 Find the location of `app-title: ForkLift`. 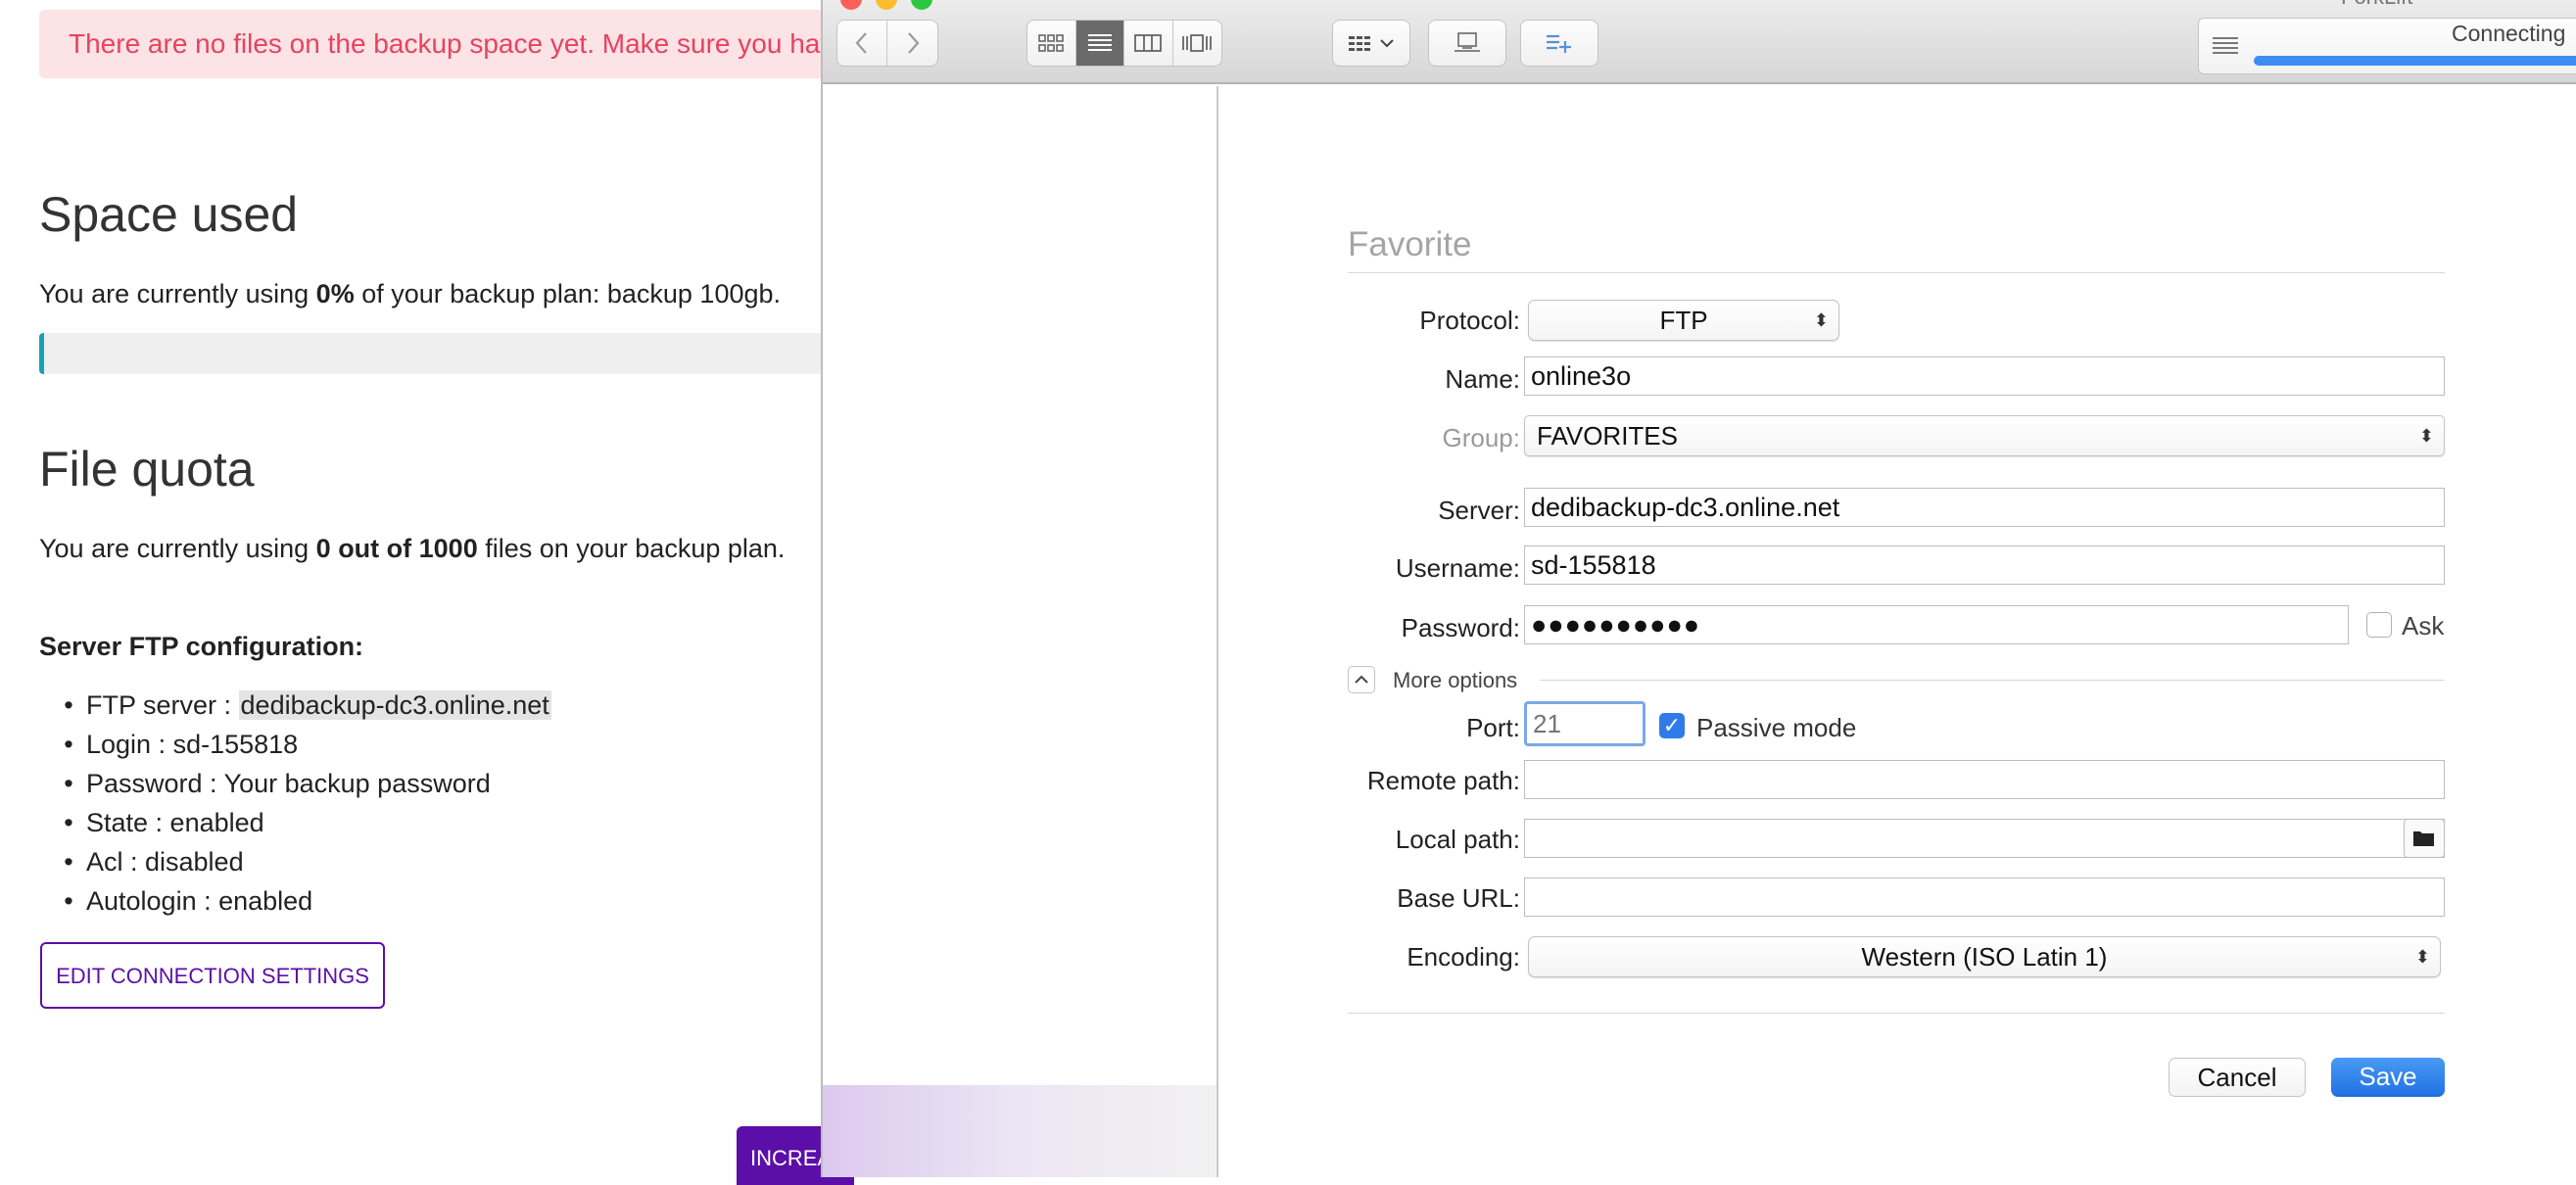

app-title: ForkLift is located at coordinates (2376, 5).